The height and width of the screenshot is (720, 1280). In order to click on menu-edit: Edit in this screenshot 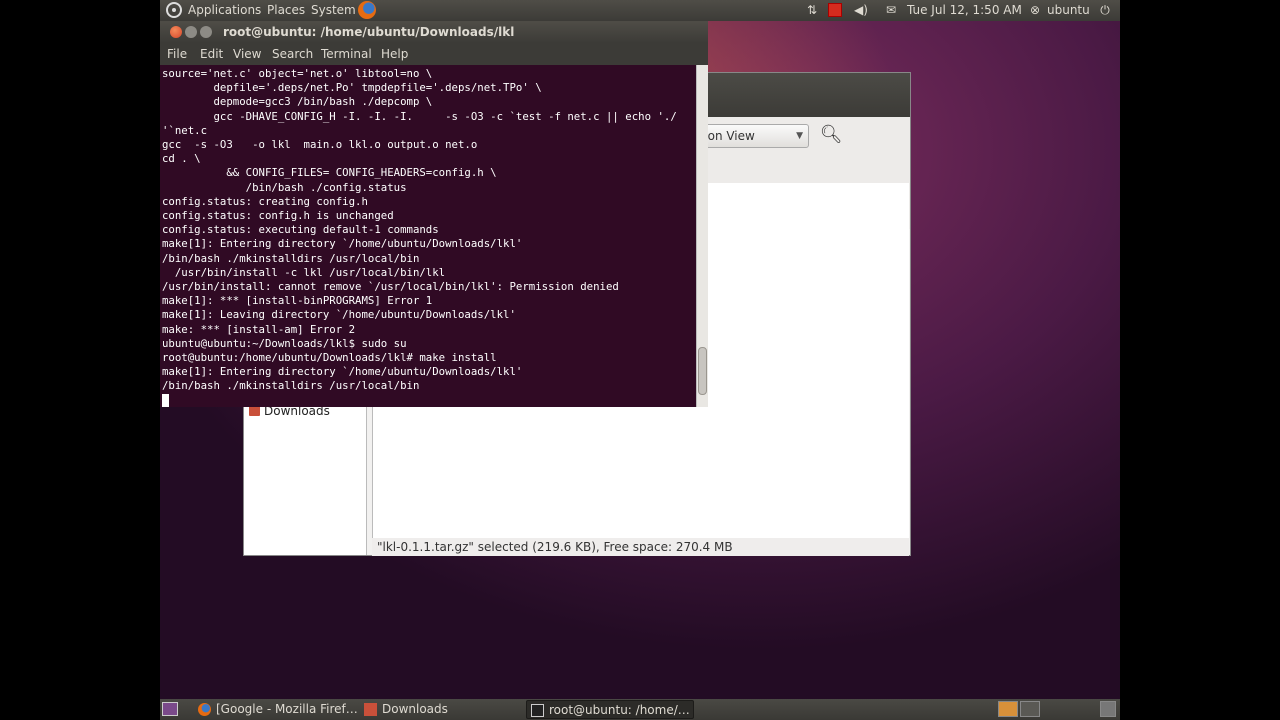, I will do `click(211, 54)`.